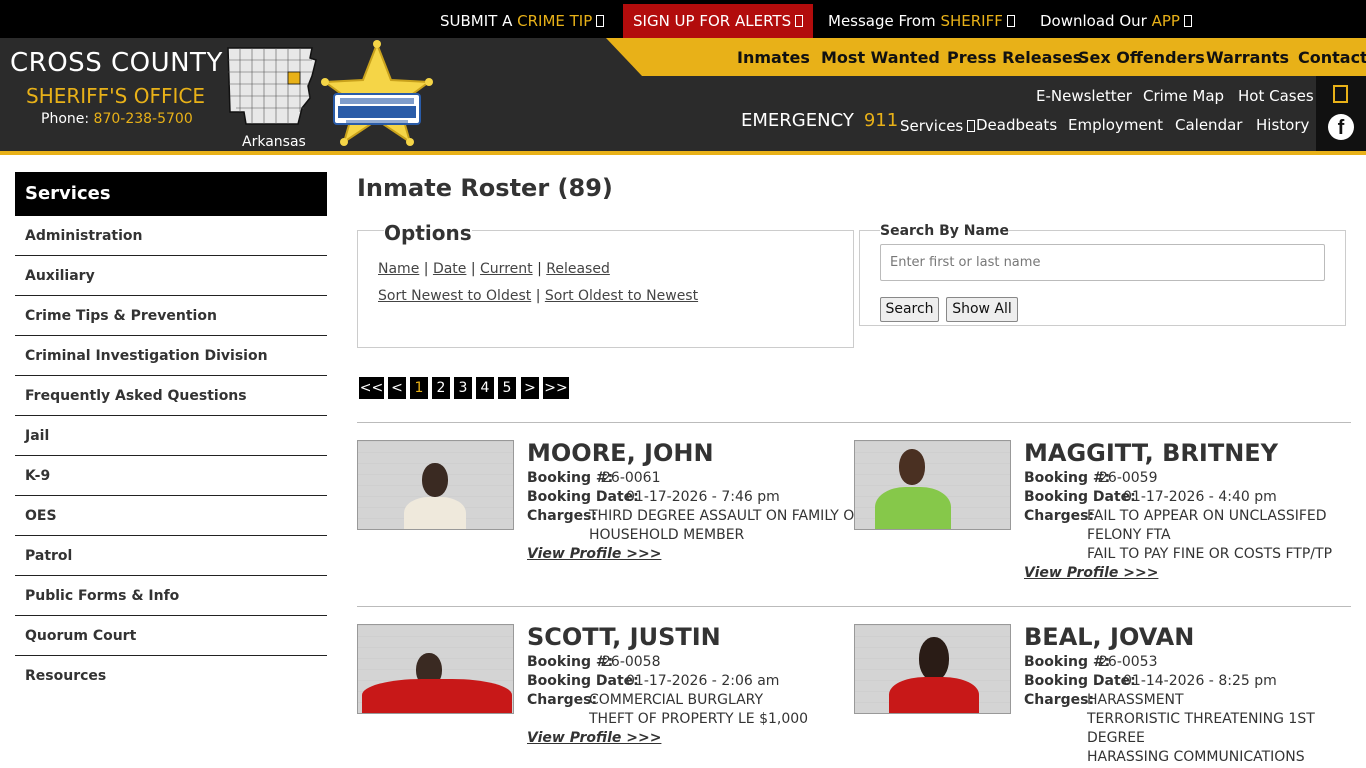 The height and width of the screenshot is (768, 1366). What do you see at coordinates (1183, 96) in the screenshot?
I see `nav-crime-map: Crime Map` at bounding box center [1183, 96].